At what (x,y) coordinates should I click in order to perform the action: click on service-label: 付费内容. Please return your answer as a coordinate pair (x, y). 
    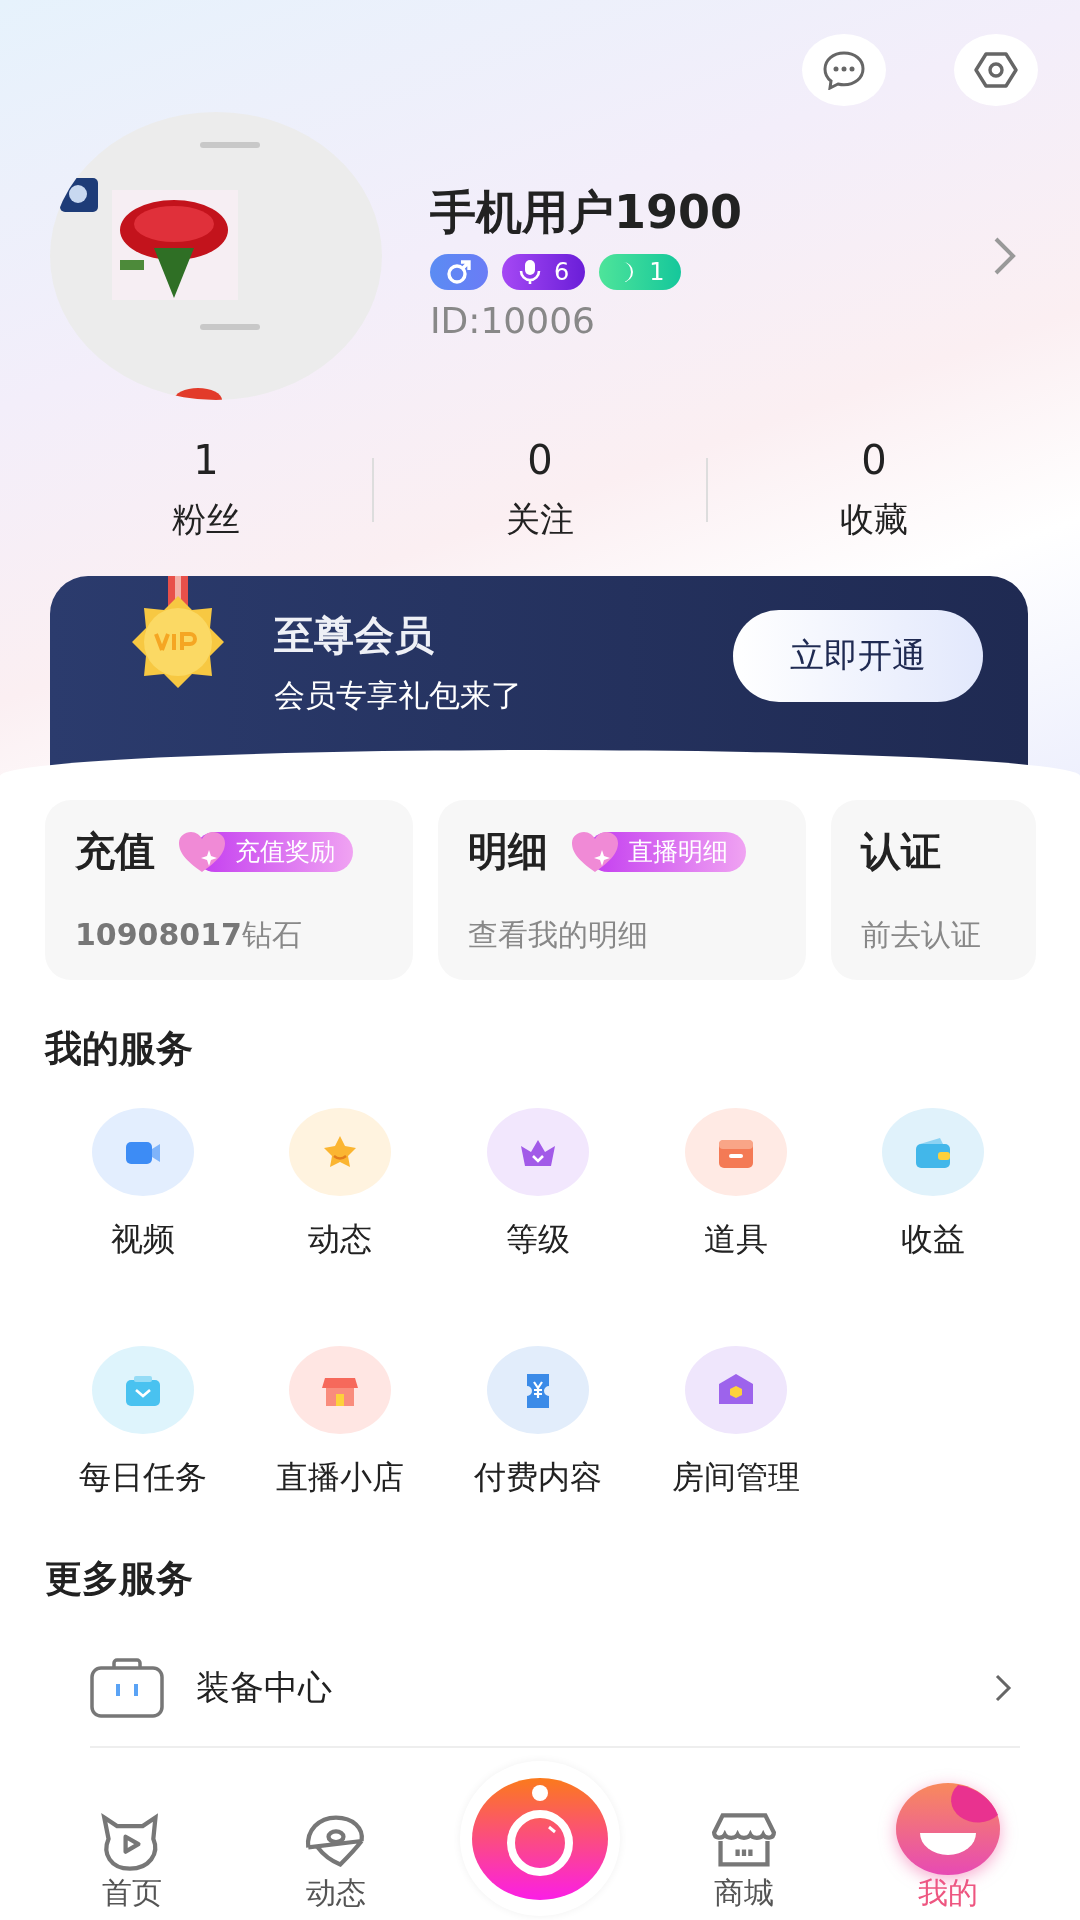
    Looking at the image, I should click on (538, 1477).